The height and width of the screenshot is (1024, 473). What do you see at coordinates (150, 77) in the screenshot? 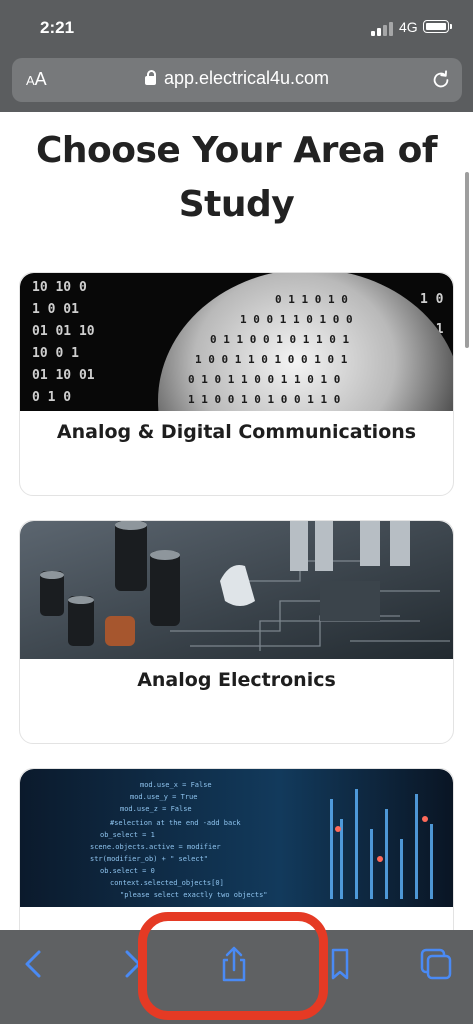
I see `lock-icon` at bounding box center [150, 77].